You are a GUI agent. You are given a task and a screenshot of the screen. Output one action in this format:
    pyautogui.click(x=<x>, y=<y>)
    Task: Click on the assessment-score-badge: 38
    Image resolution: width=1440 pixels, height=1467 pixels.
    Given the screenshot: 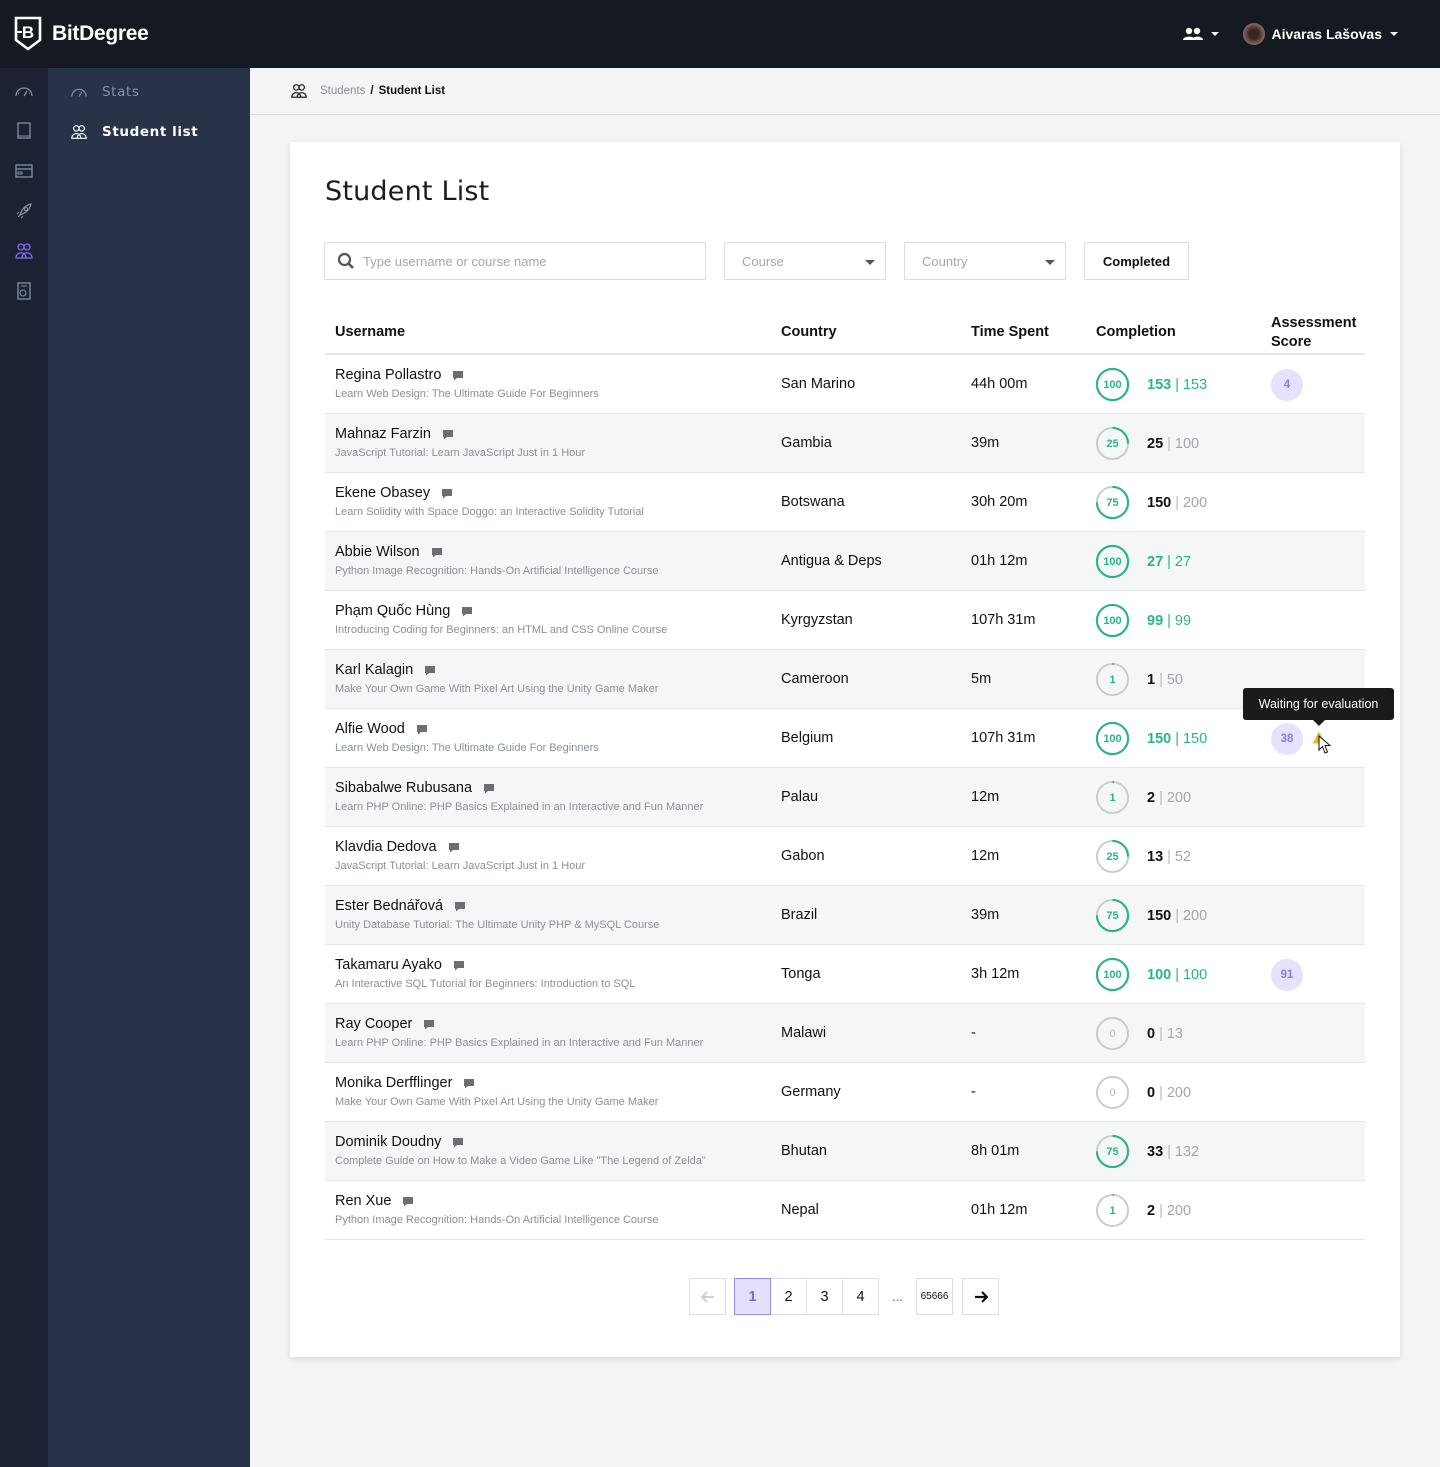 What is the action you would take?
    pyautogui.click(x=1287, y=739)
    